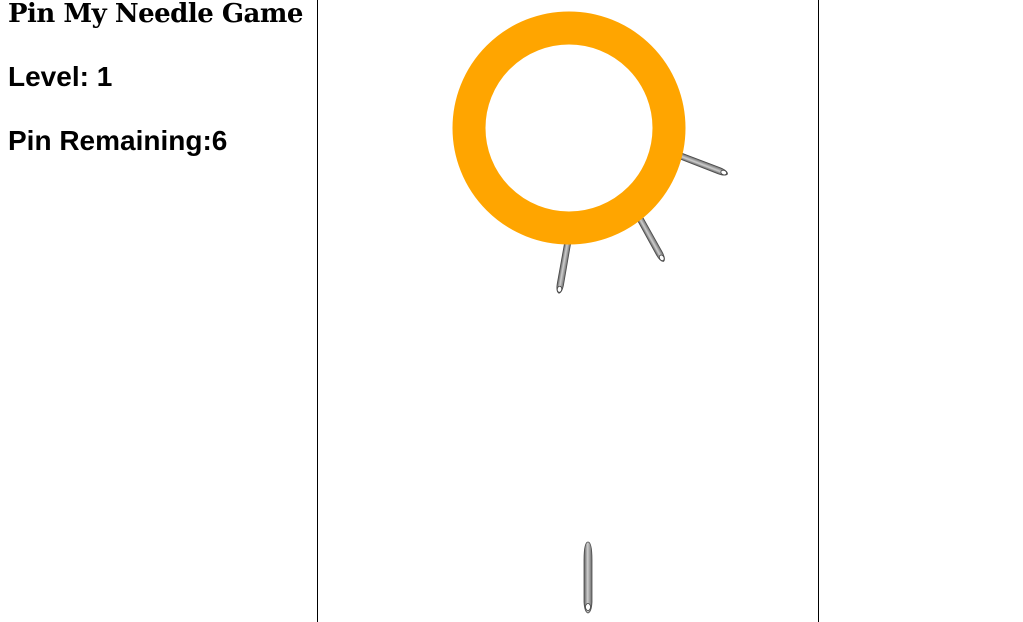 This screenshot has width=1023, height=622. I want to click on pins-remaining-label: Pin Remaining:, so click(110, 140).